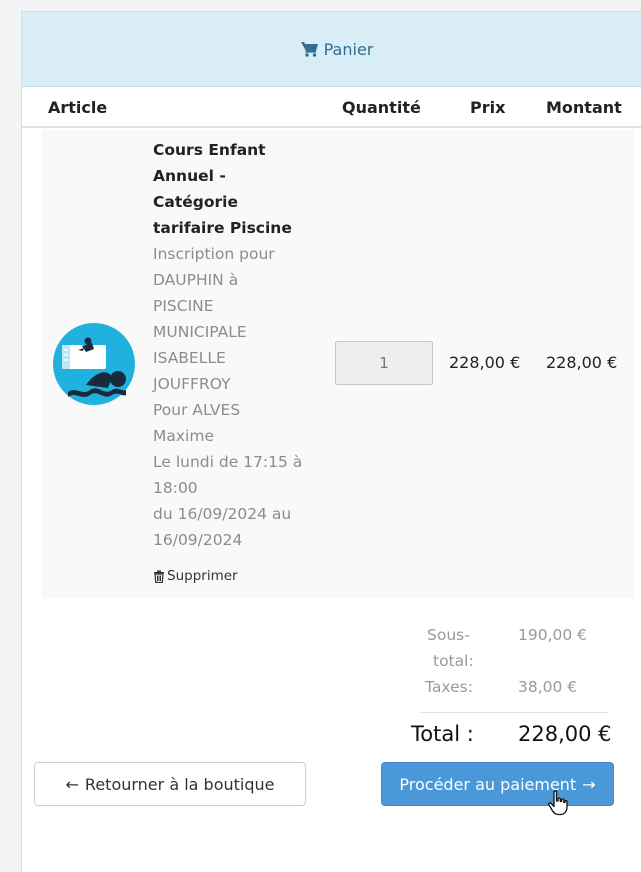  What do you see at coordinates (195, 202) in the screenshot?
I see `item-name-line: Catégorie` at bounding box center [195, 202].